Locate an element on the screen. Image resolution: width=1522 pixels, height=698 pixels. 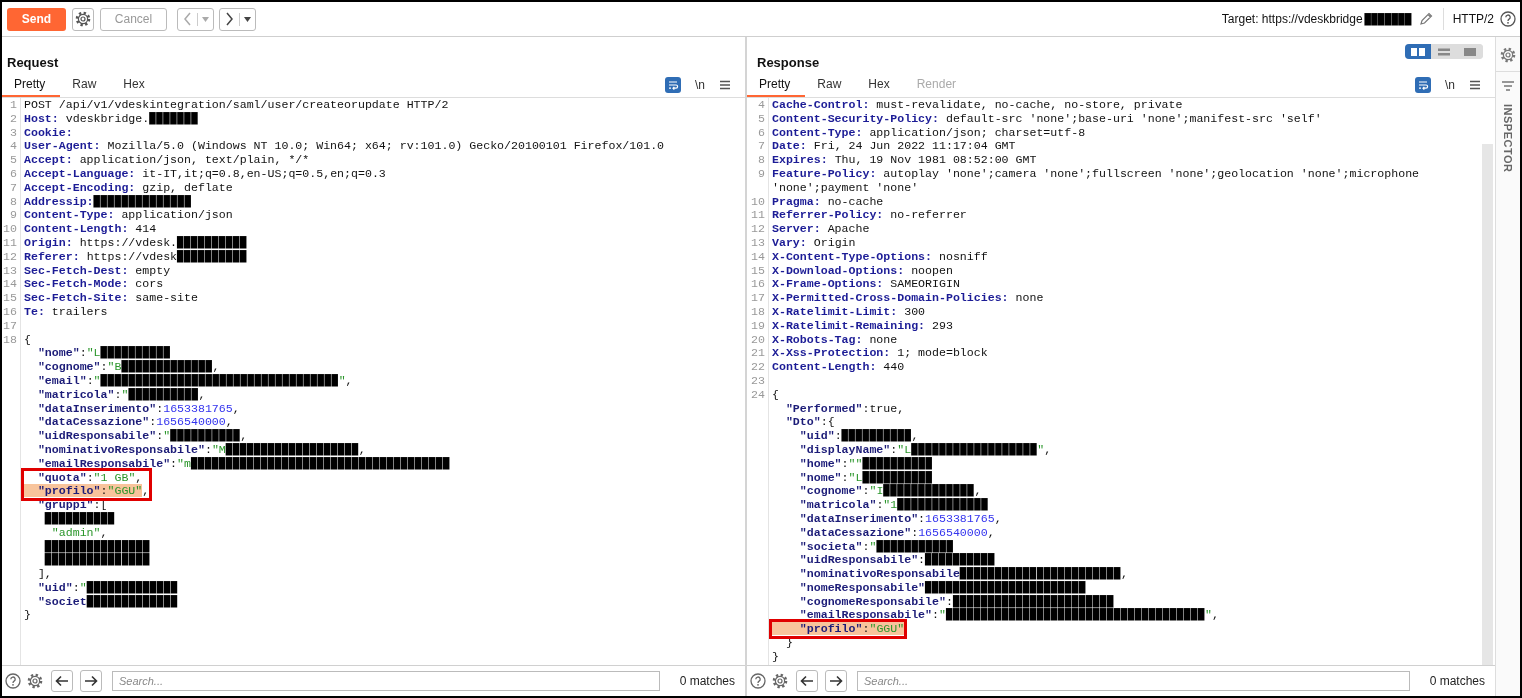
forward-button is located at coordinates (237, 19).